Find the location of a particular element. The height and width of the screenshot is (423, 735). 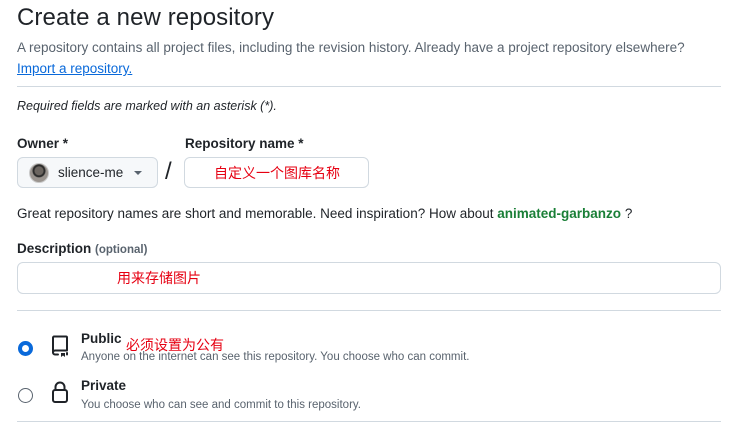

repo-icon is located at coordinates (60, 346).